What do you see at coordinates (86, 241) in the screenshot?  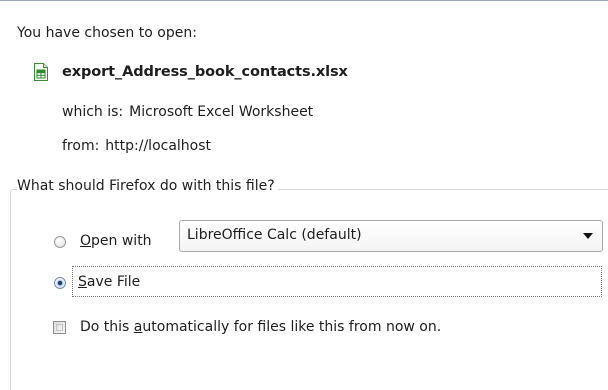 I see `open-with-accesskey: O` at bounding box center [86, 241].